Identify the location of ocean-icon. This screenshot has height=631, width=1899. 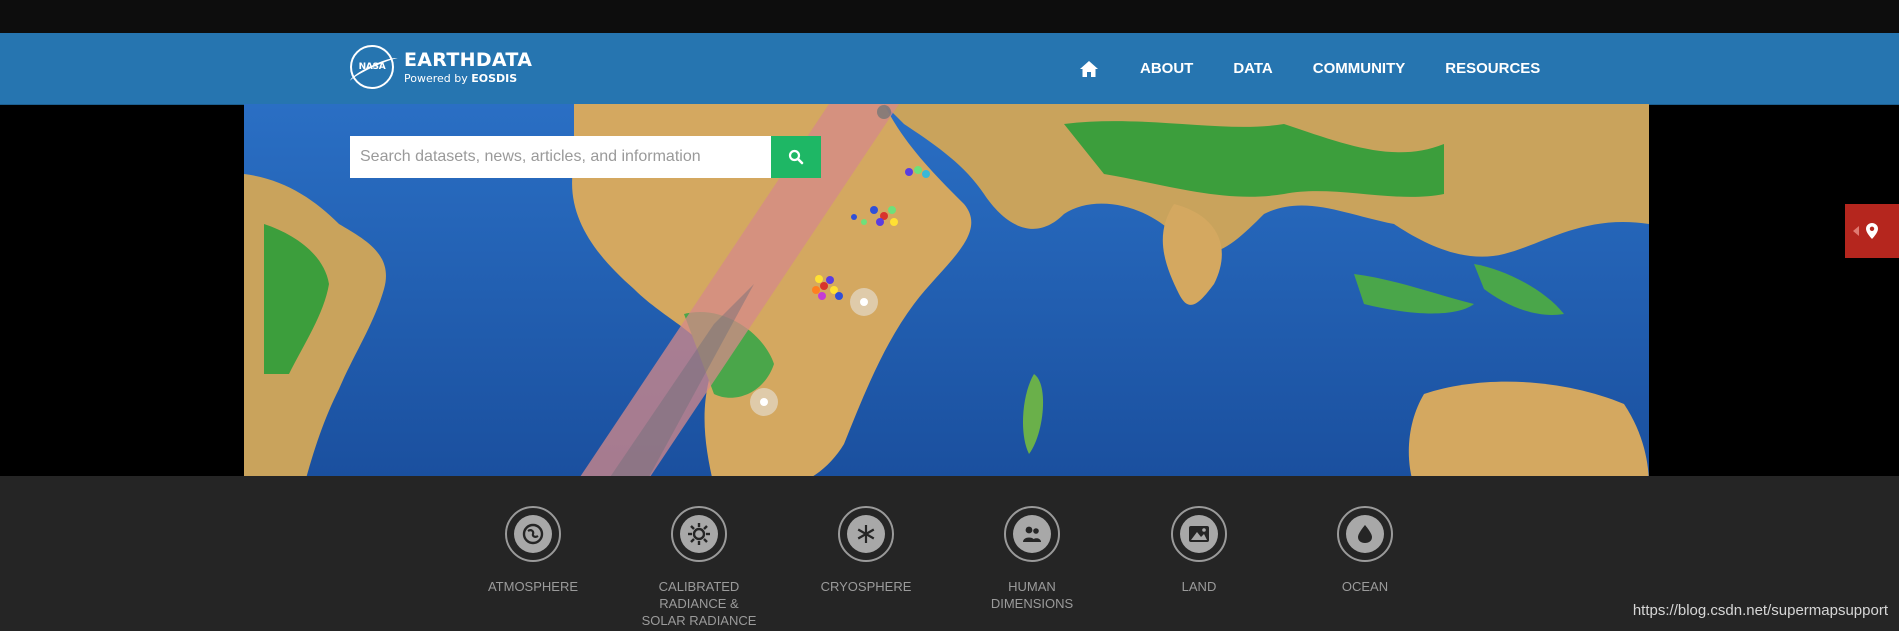
(1365, 534).